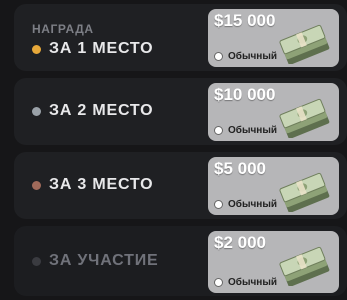 The height and width of the screenshot is (300, 347). I want to click on place-label: ЗА УЧАСТИЕ, so click(95, 261).